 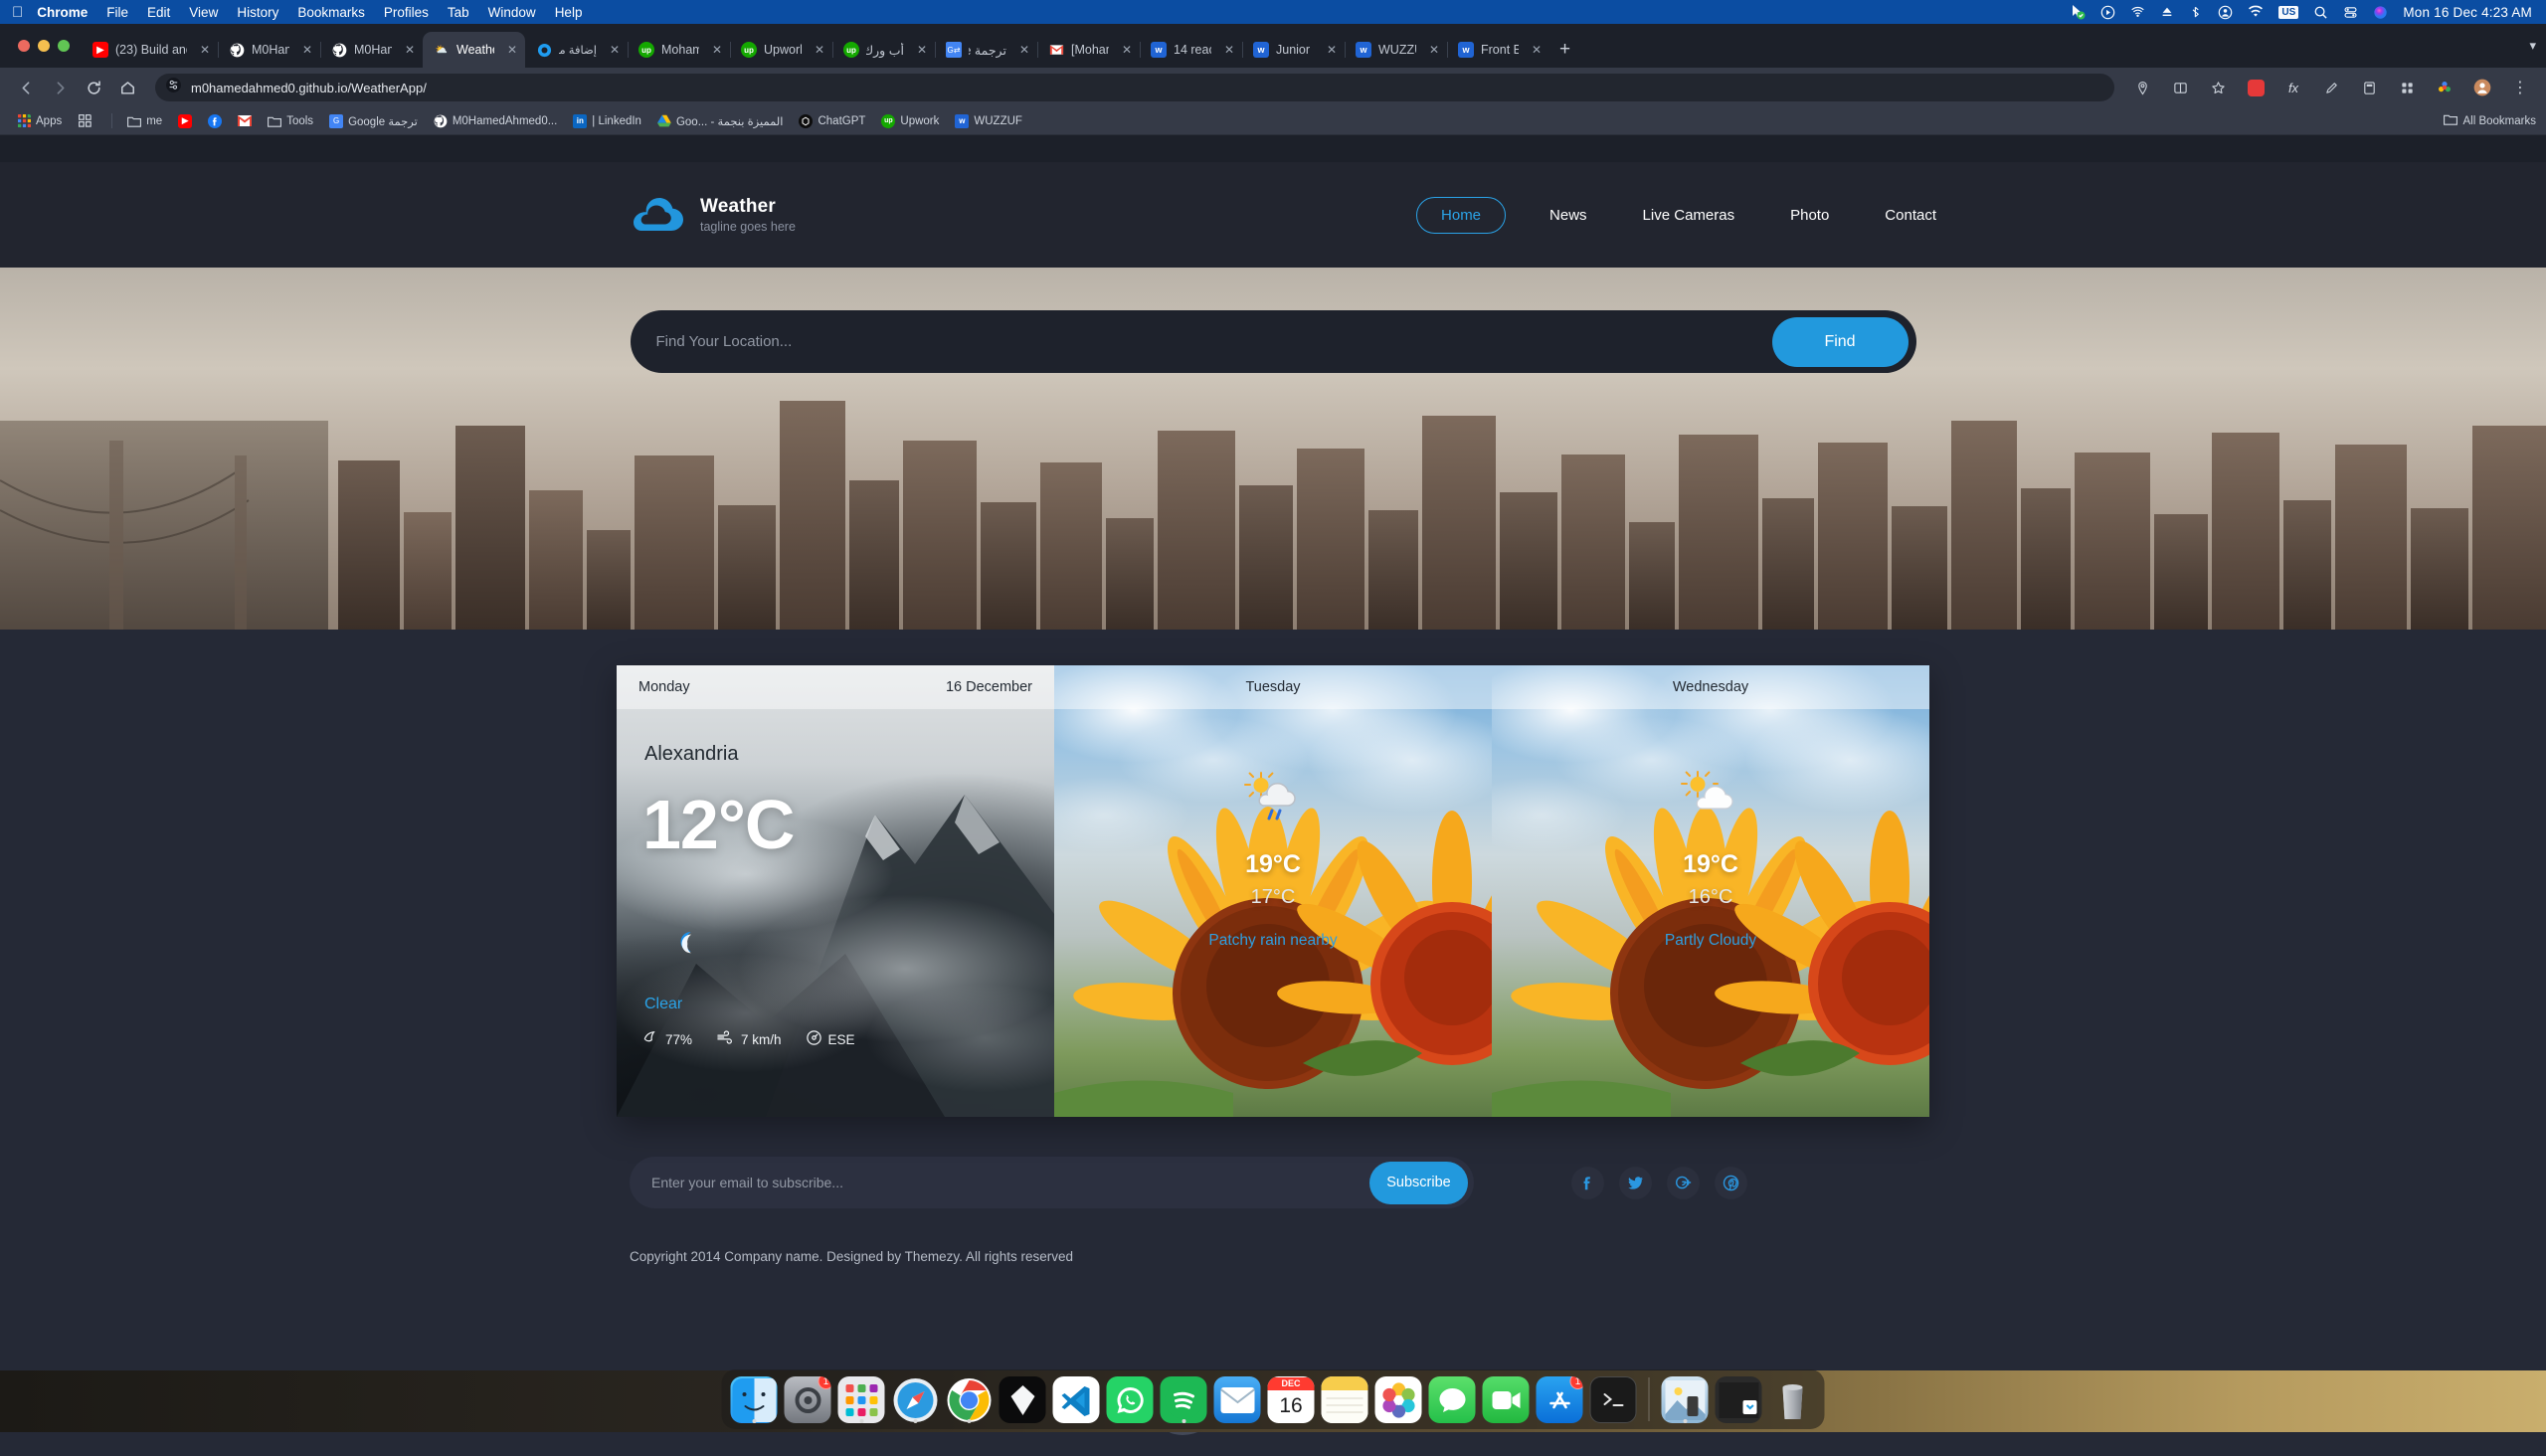 I want to click on bookmark-linkedin: in | LinkedIn, so click(x=607, y=121).